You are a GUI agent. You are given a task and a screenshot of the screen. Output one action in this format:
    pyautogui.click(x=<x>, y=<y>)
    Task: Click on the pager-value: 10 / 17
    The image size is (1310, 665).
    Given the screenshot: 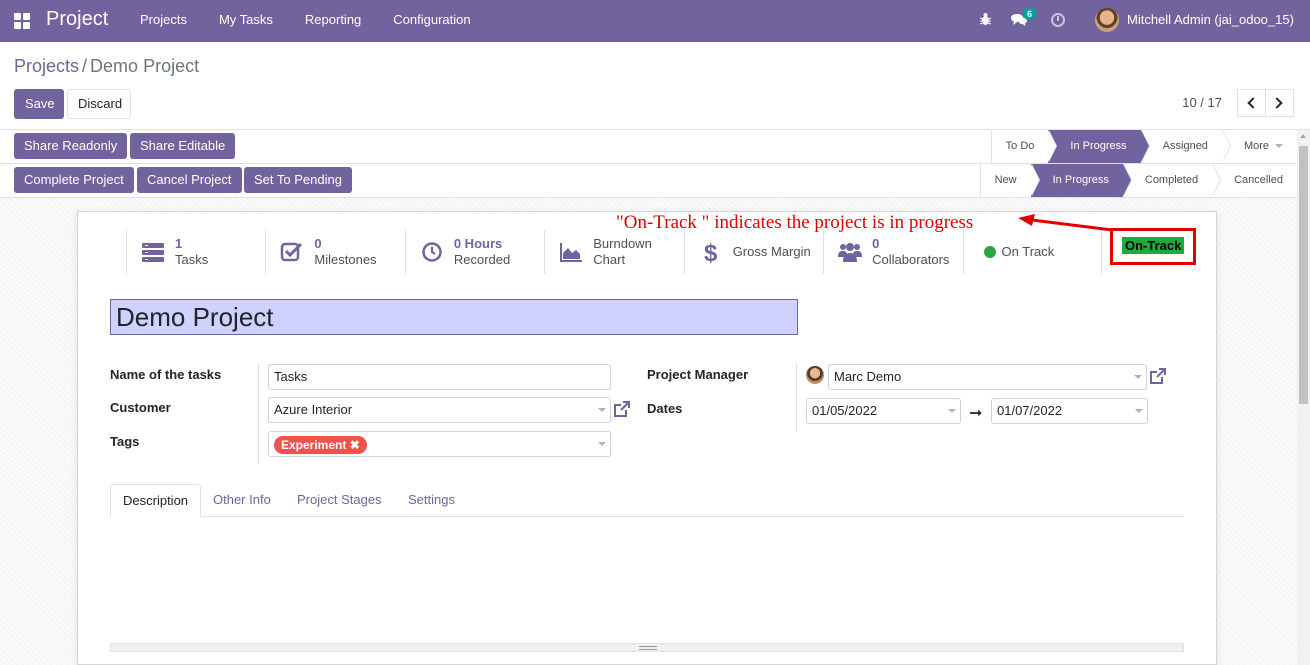 What is the action you would take?
    pyautogui.click(x=1202, y=102)
    